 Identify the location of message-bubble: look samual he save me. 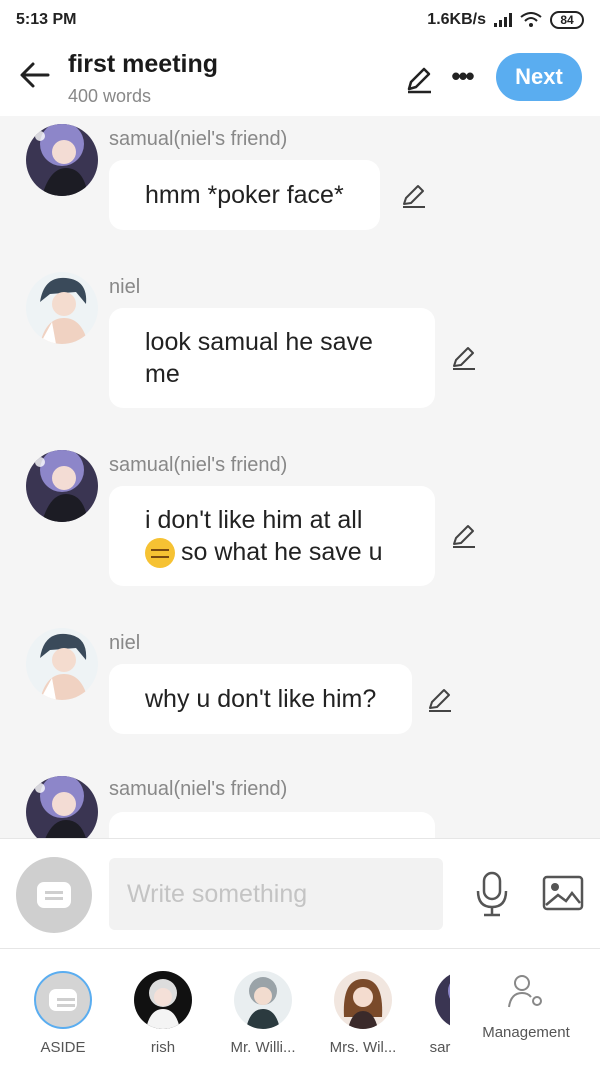
(272, 358).